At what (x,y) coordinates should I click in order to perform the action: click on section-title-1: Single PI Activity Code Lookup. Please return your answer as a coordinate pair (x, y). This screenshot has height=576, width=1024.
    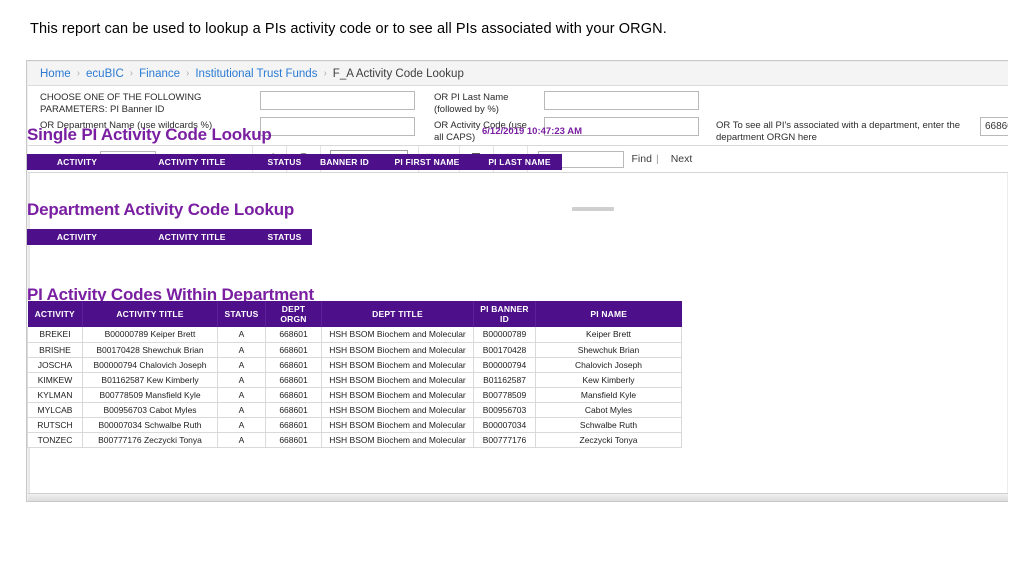
    Looking at the image, I should click on (149, 134).